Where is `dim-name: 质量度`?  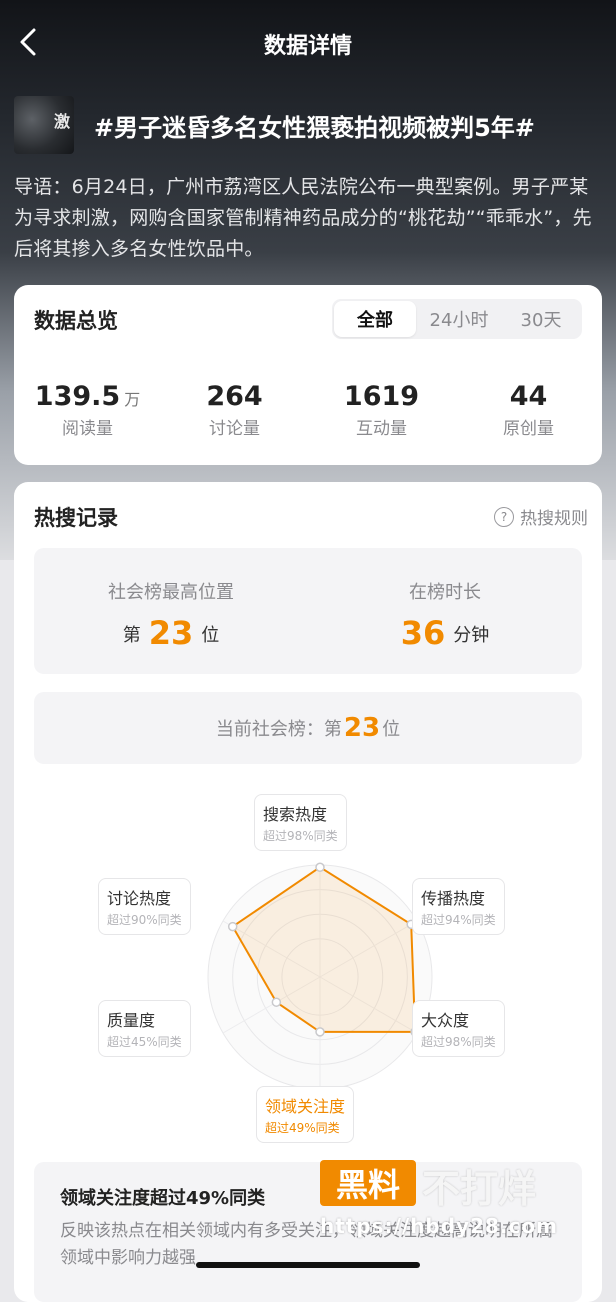 dim-name: 质量度 is located at coordinates (131, 1020).